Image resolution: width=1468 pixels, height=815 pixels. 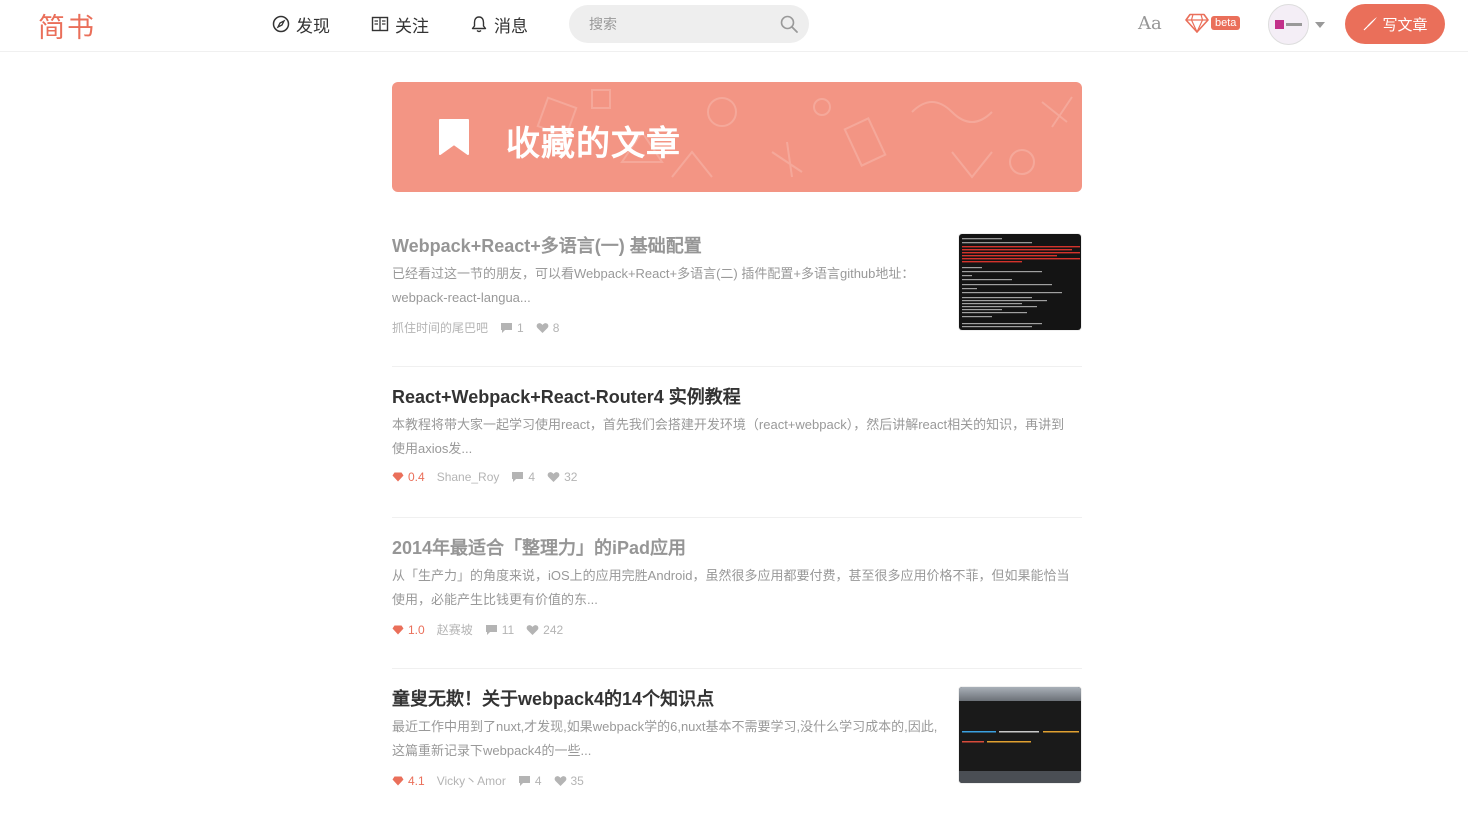 I want to click on comment-count: 1, so click(x=520, y=327).